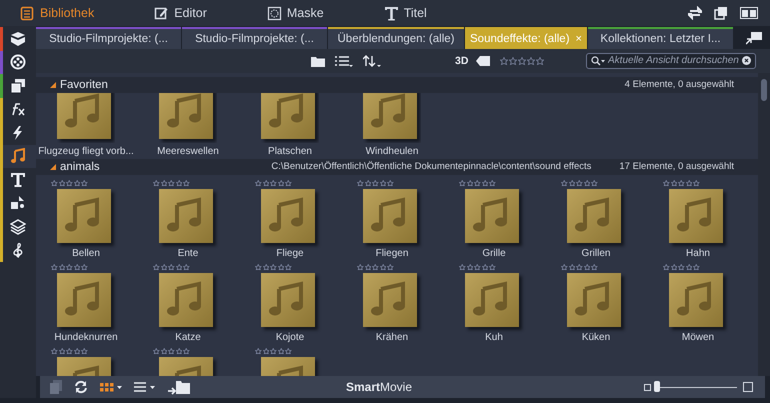 Image resolution: width=770 pixels, height=403 pixels. Describe the element at coordinates (697, 387) in the screenshot. I see `zoom-slider` at that location.